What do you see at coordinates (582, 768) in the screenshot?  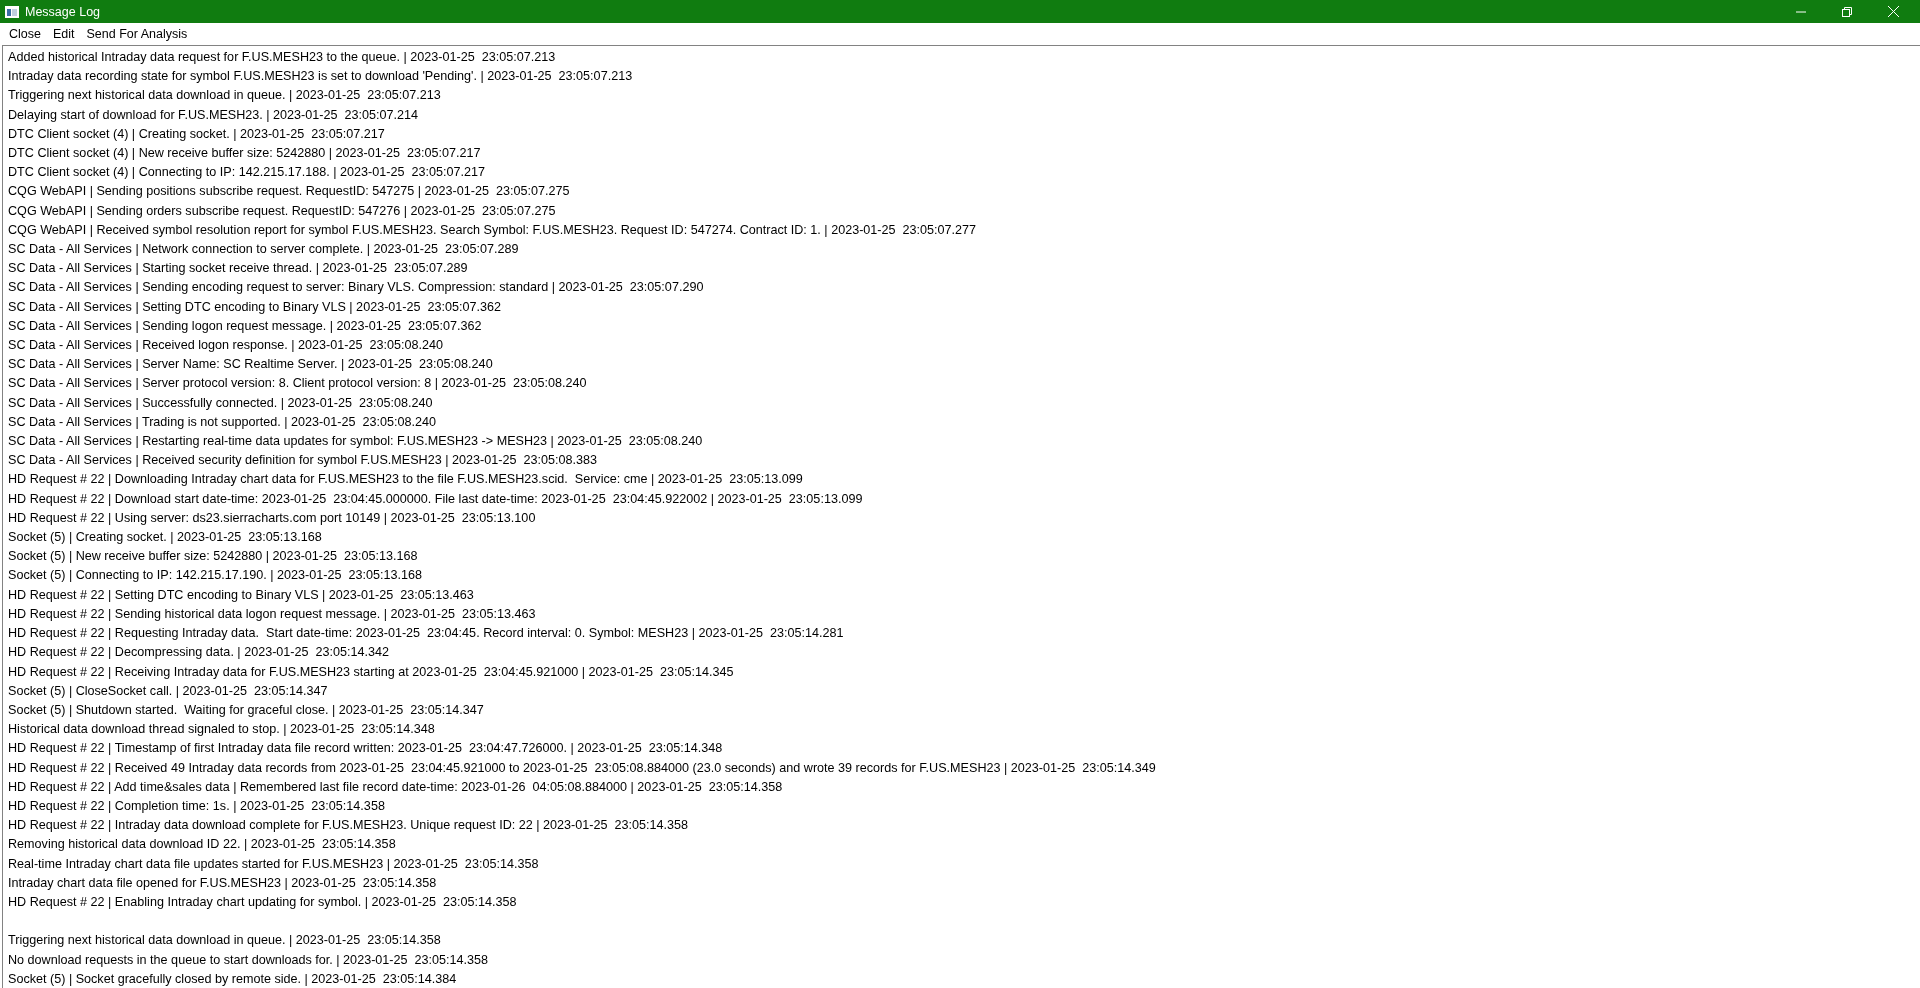 I see `log-line: HD Request # 22 | Received 49 Intraday data records from 2023-01-25 23:04:45.921000 to 2023-01-25 23:05:08.884000 (23.0 seconds) and wrote 39 records for F.US.MESH23 | 2023-01-25 23:05:14.349` at bounding box center [582, 768].